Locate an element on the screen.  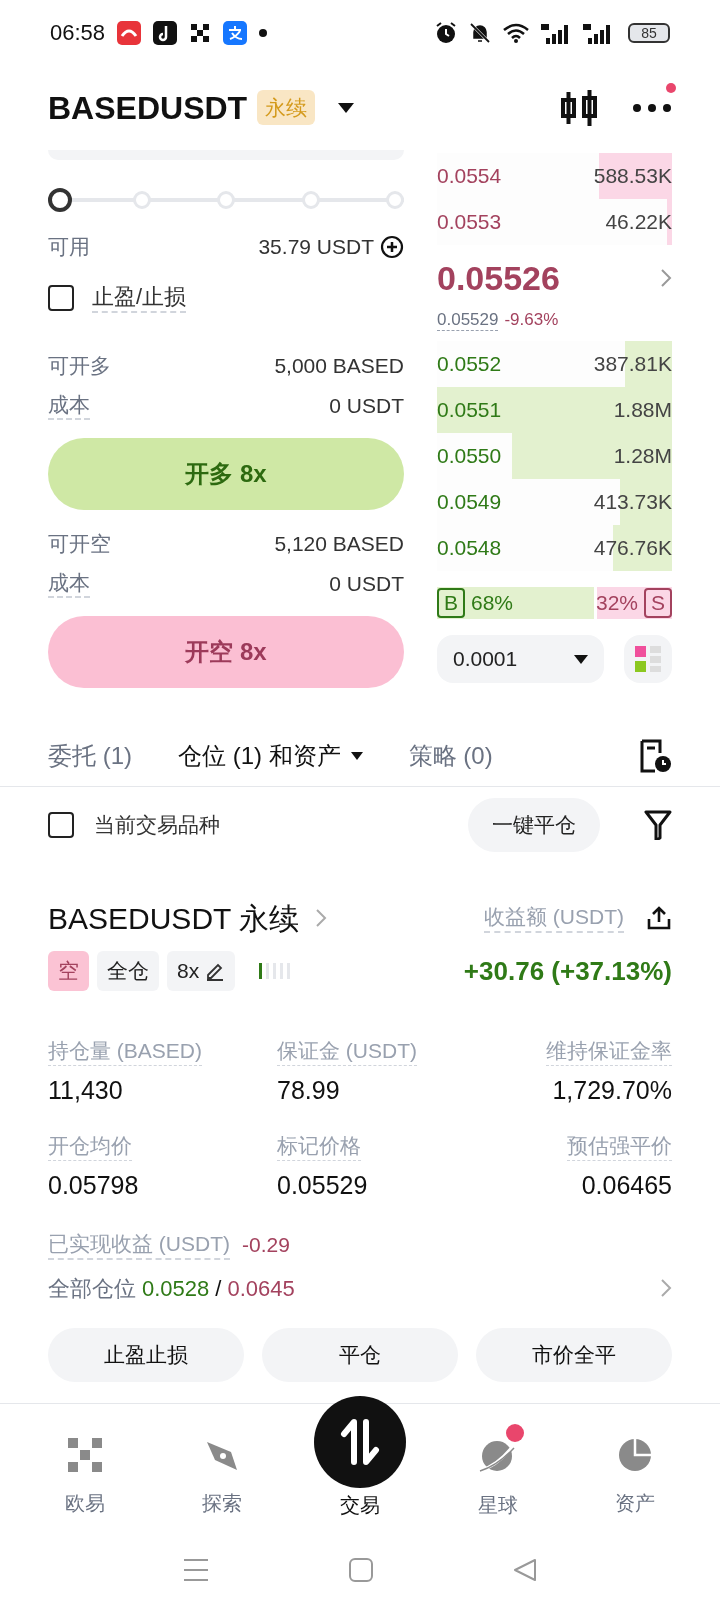
order-amount: 1.88M is located at coordinates (642, 410).